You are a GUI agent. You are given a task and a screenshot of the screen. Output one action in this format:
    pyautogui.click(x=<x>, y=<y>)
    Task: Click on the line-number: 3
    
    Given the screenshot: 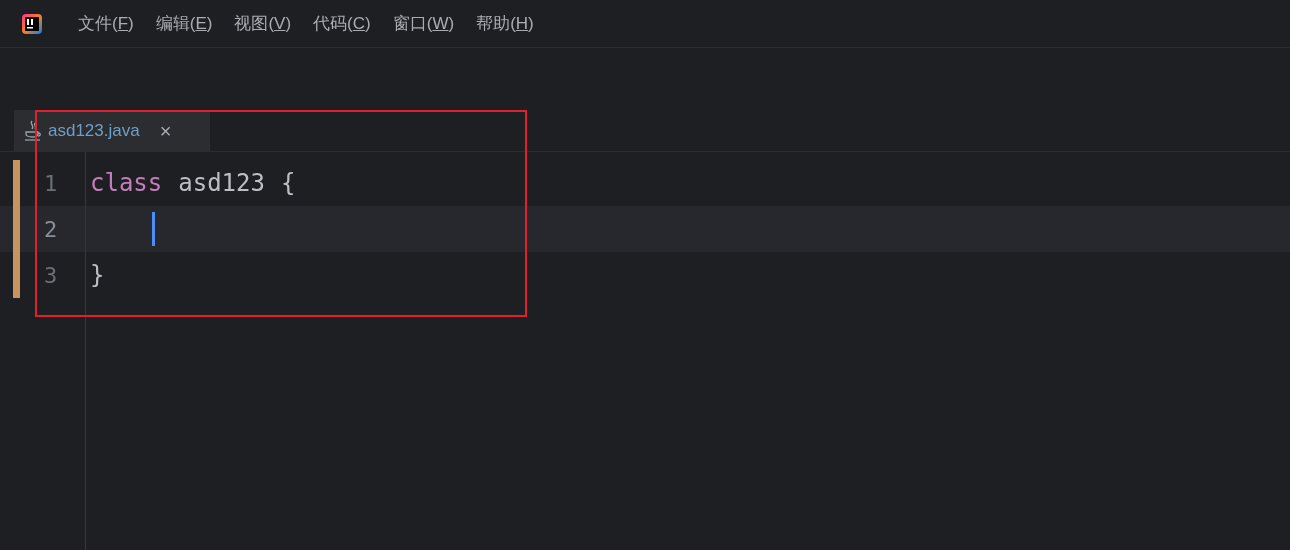 What is the action you would take?
    pyautogui.click(x=51, y=275)
    